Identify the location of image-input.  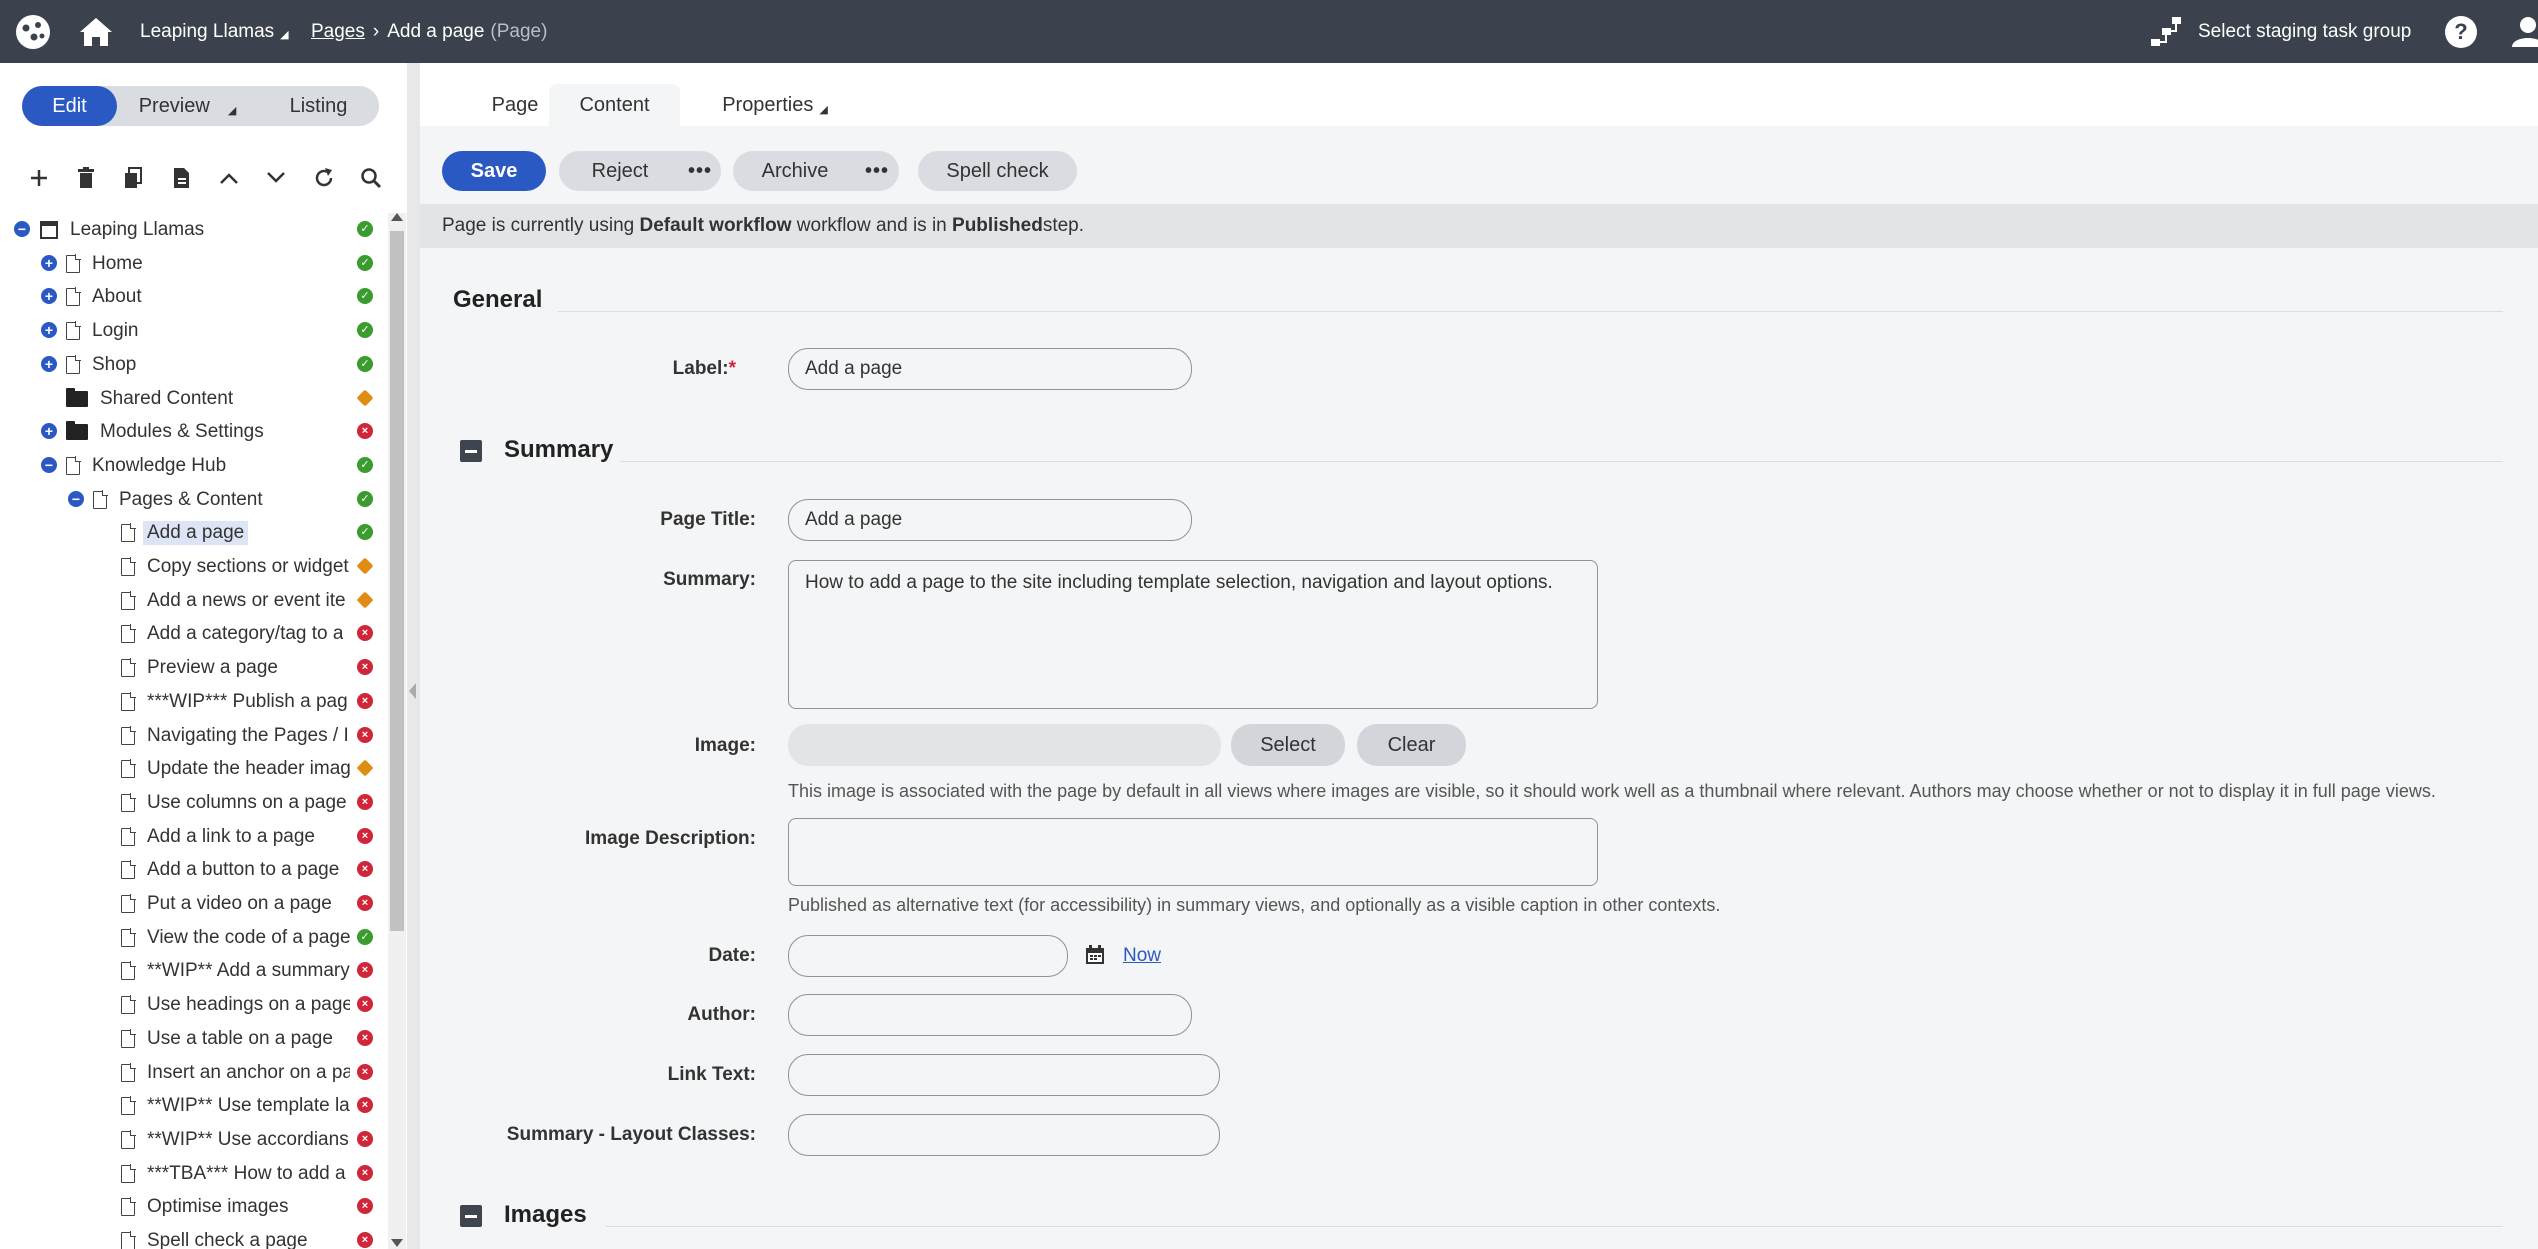
(1004, 745).